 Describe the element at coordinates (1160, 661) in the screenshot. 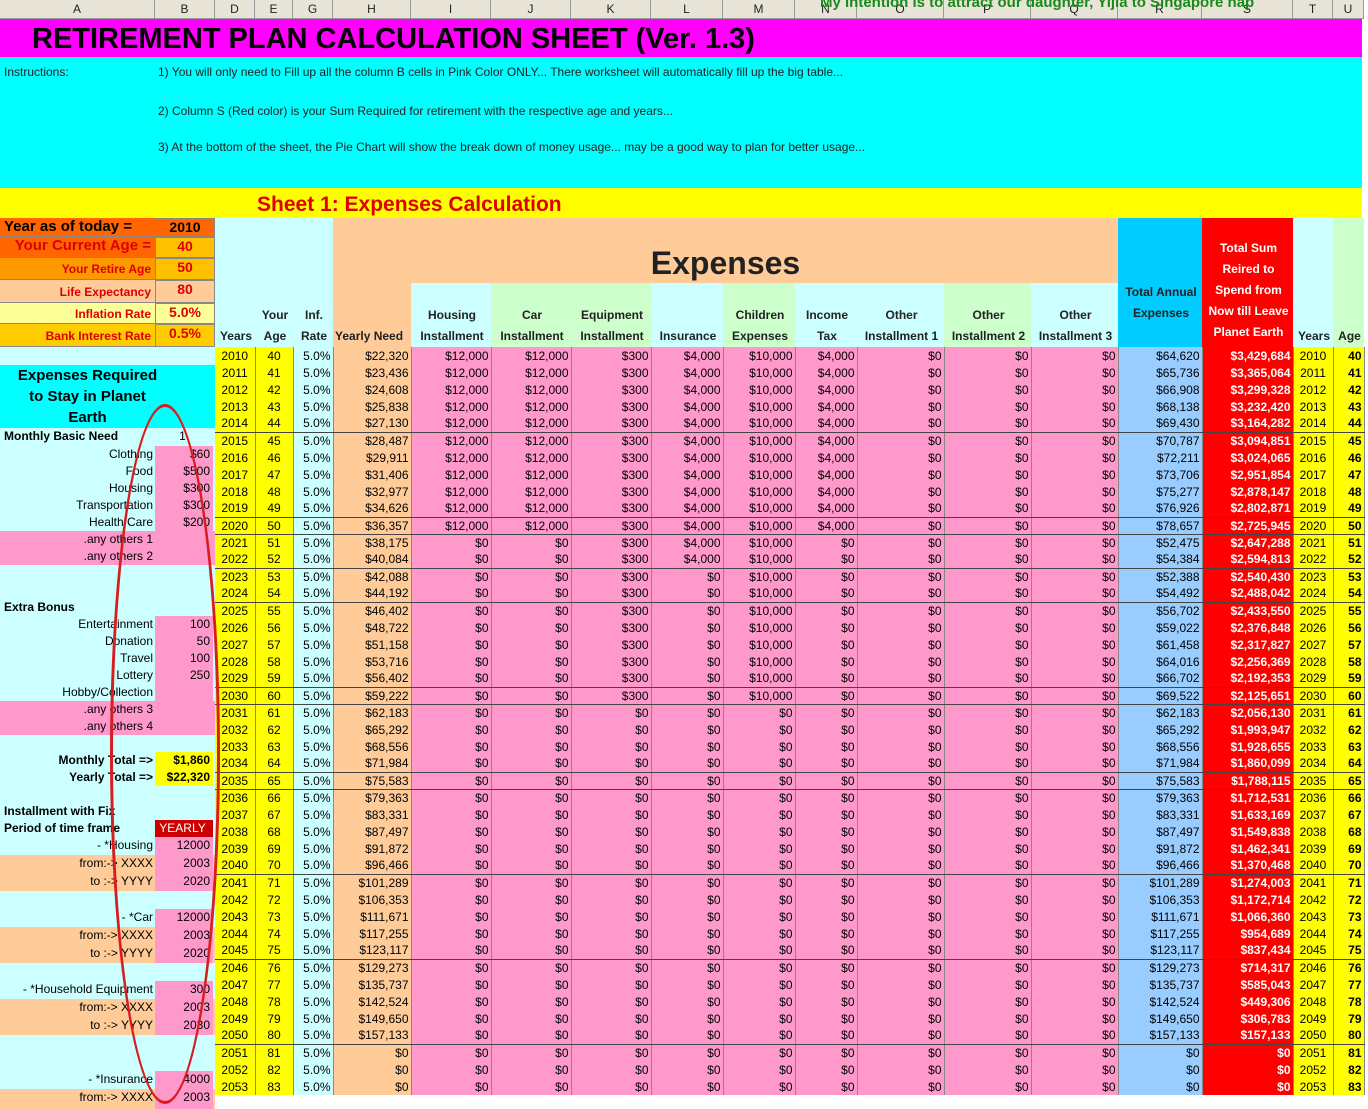

I see `cell: $64,016` at that location.